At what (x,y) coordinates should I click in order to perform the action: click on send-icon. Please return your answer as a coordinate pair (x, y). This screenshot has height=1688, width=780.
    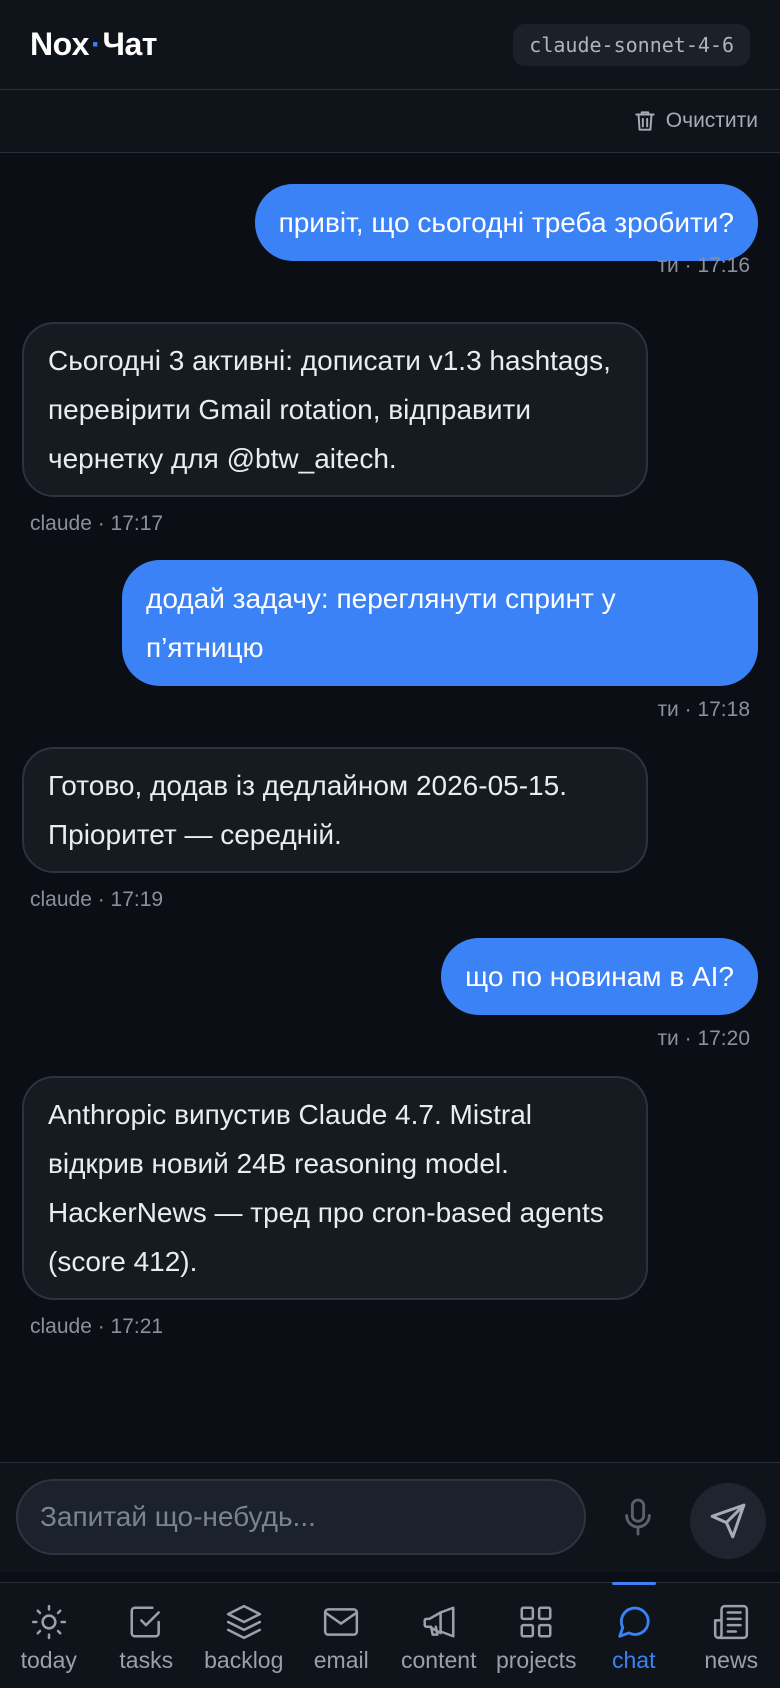
    Looking at the image, I should click on (728, 1521).